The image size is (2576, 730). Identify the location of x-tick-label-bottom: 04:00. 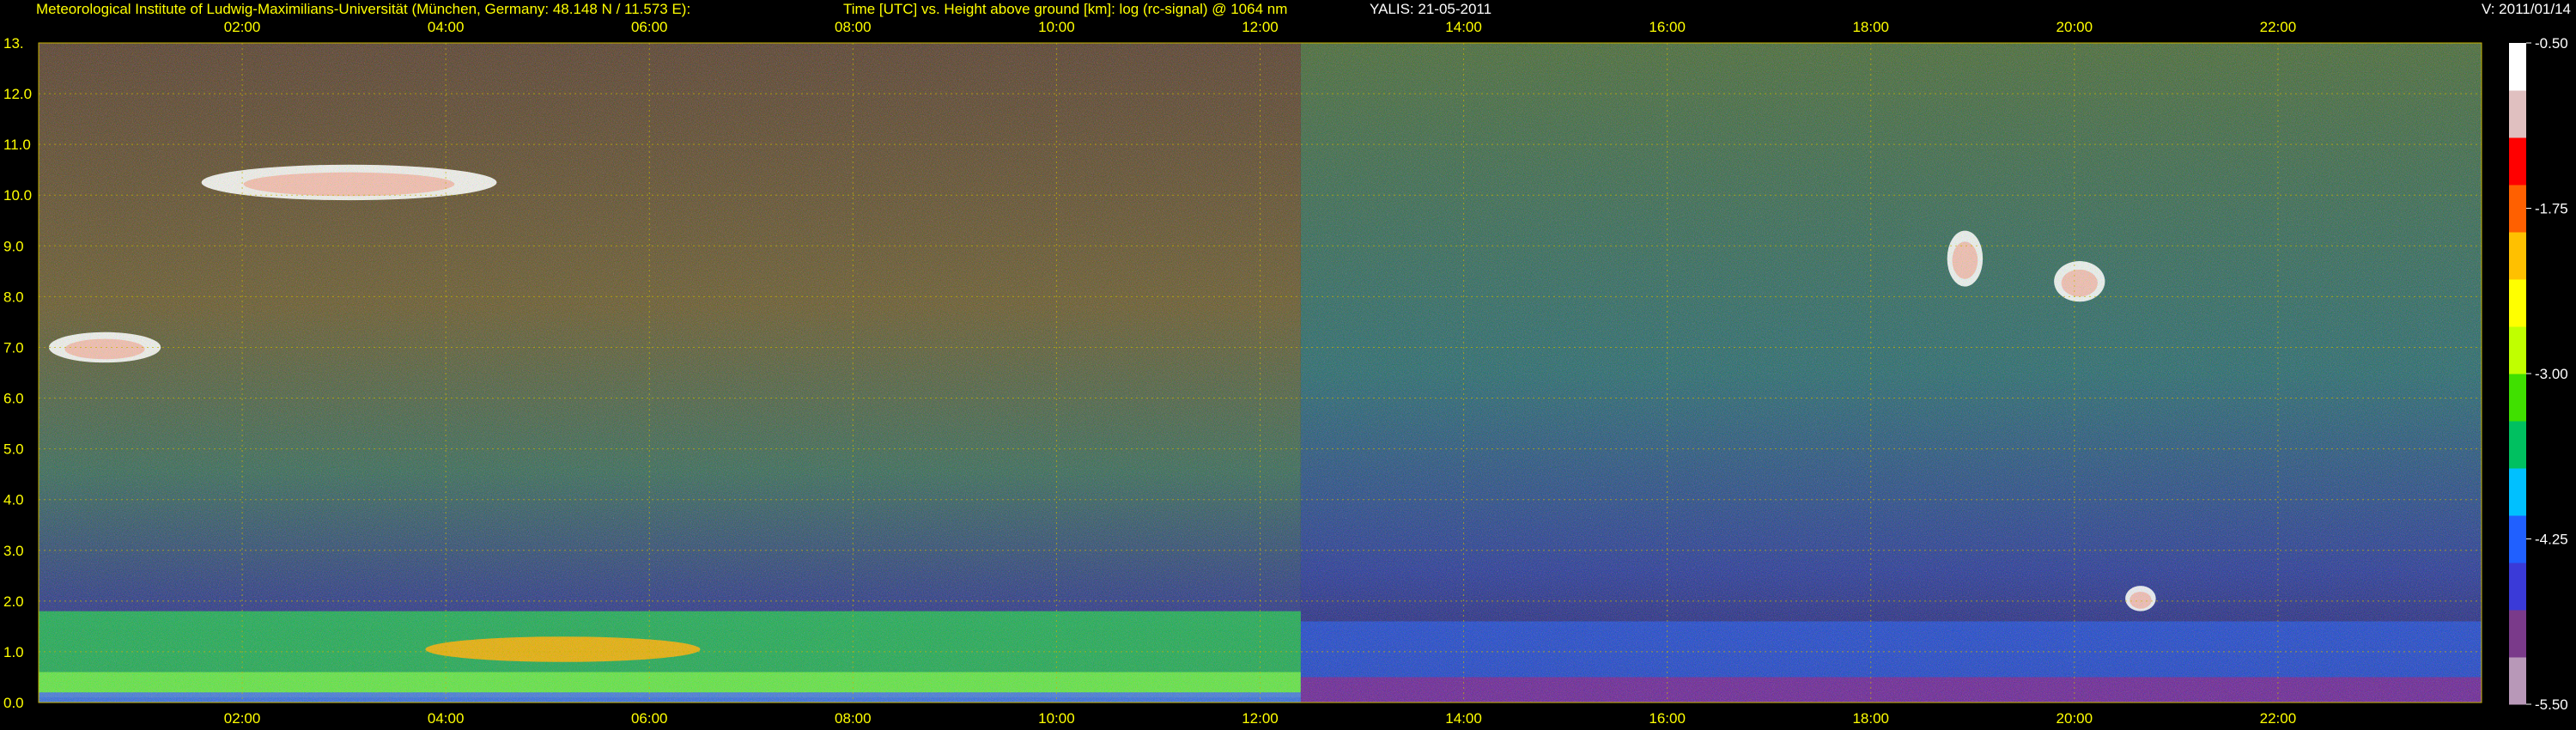
(446, 718).